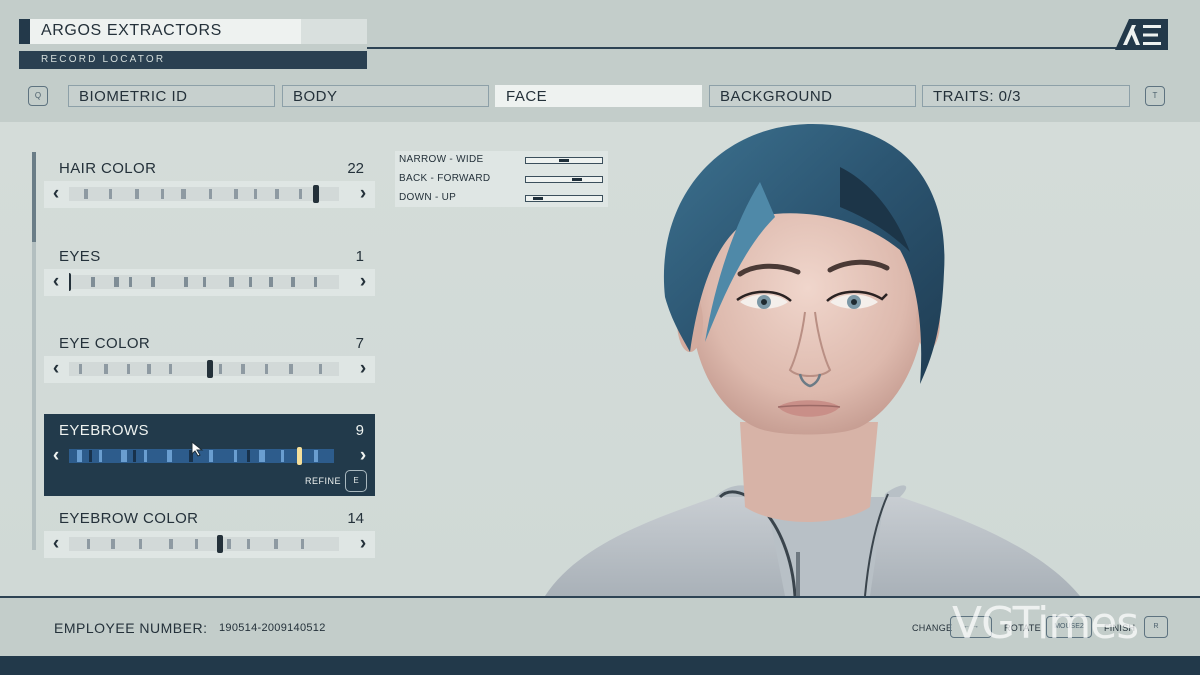 The image size is (1200, 675). I want to click on prev-tab-key-q: Q, so click(38, 96).